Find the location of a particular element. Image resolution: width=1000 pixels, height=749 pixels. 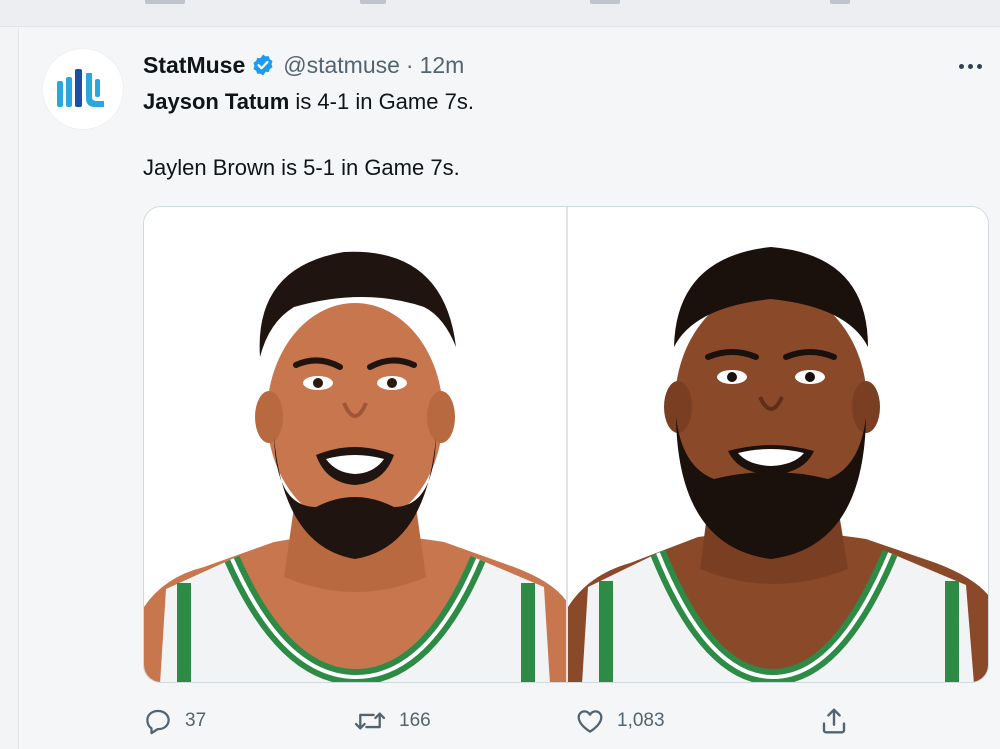

top-strip is located at coordinates (500, 13).